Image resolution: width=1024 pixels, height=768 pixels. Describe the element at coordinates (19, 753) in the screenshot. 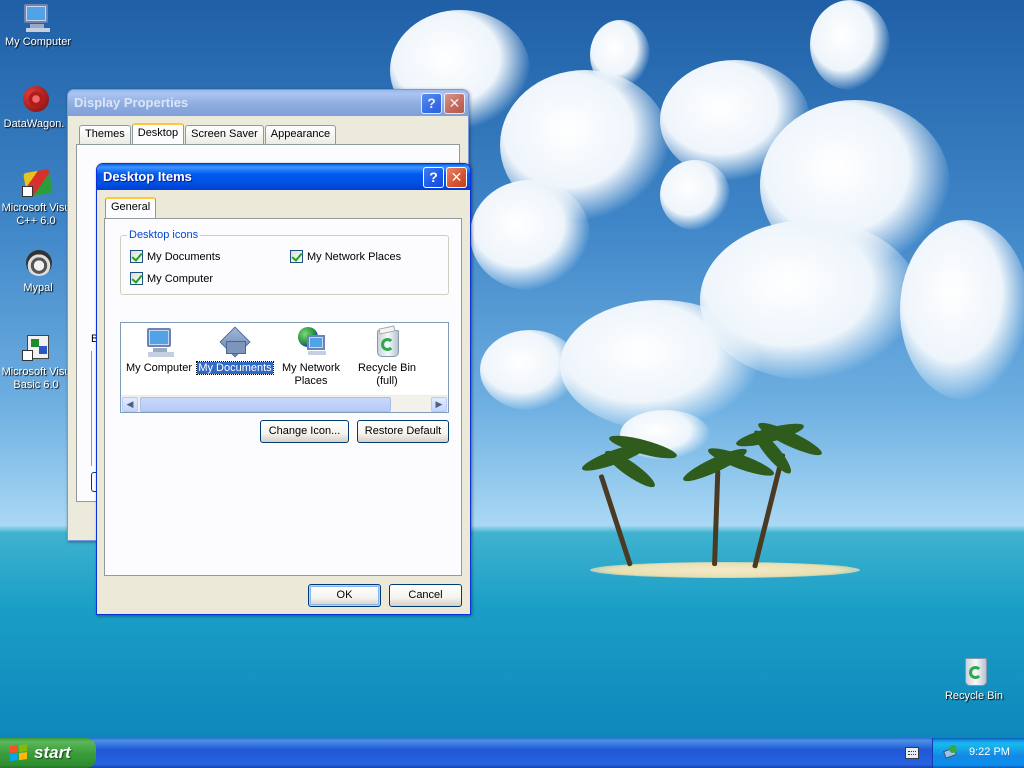

I see `windows-flag-icon` at that location.